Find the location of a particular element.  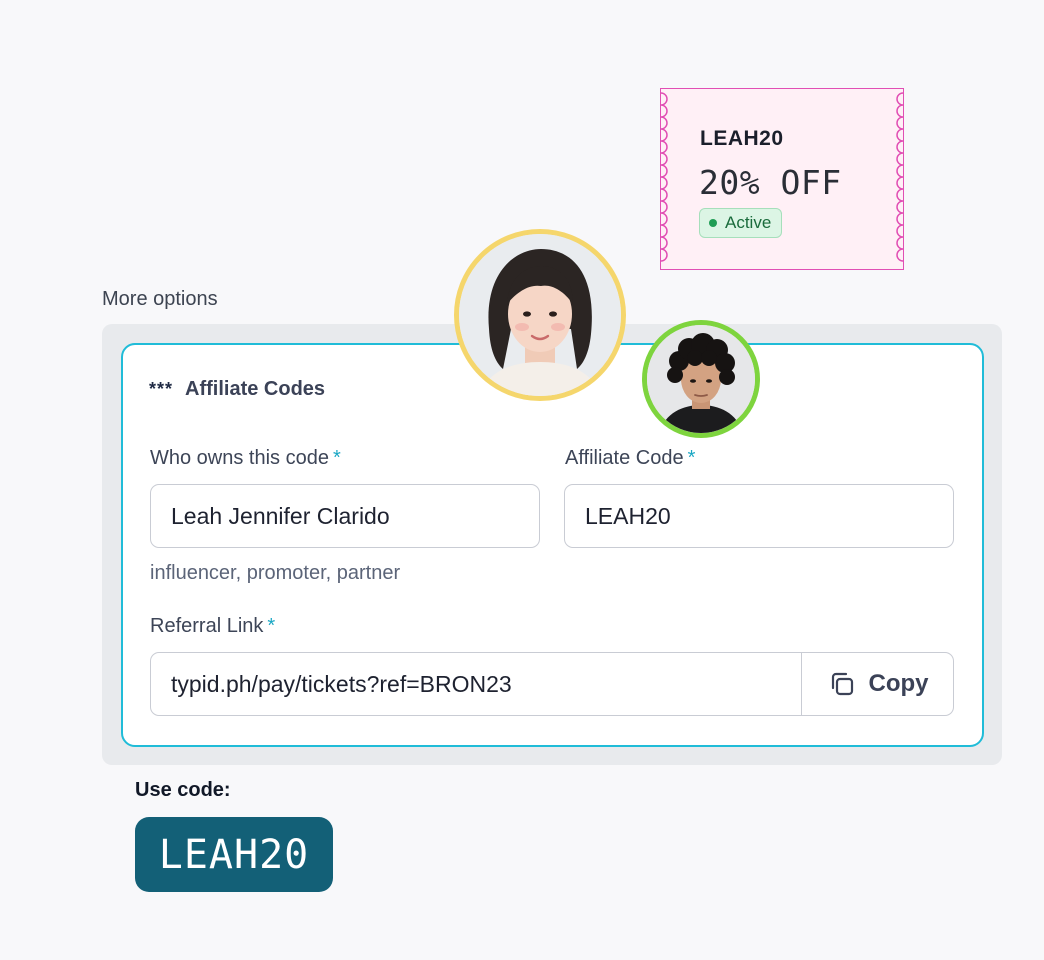

coupon-discount: 20% OFF is located at coordinates (770, 182).